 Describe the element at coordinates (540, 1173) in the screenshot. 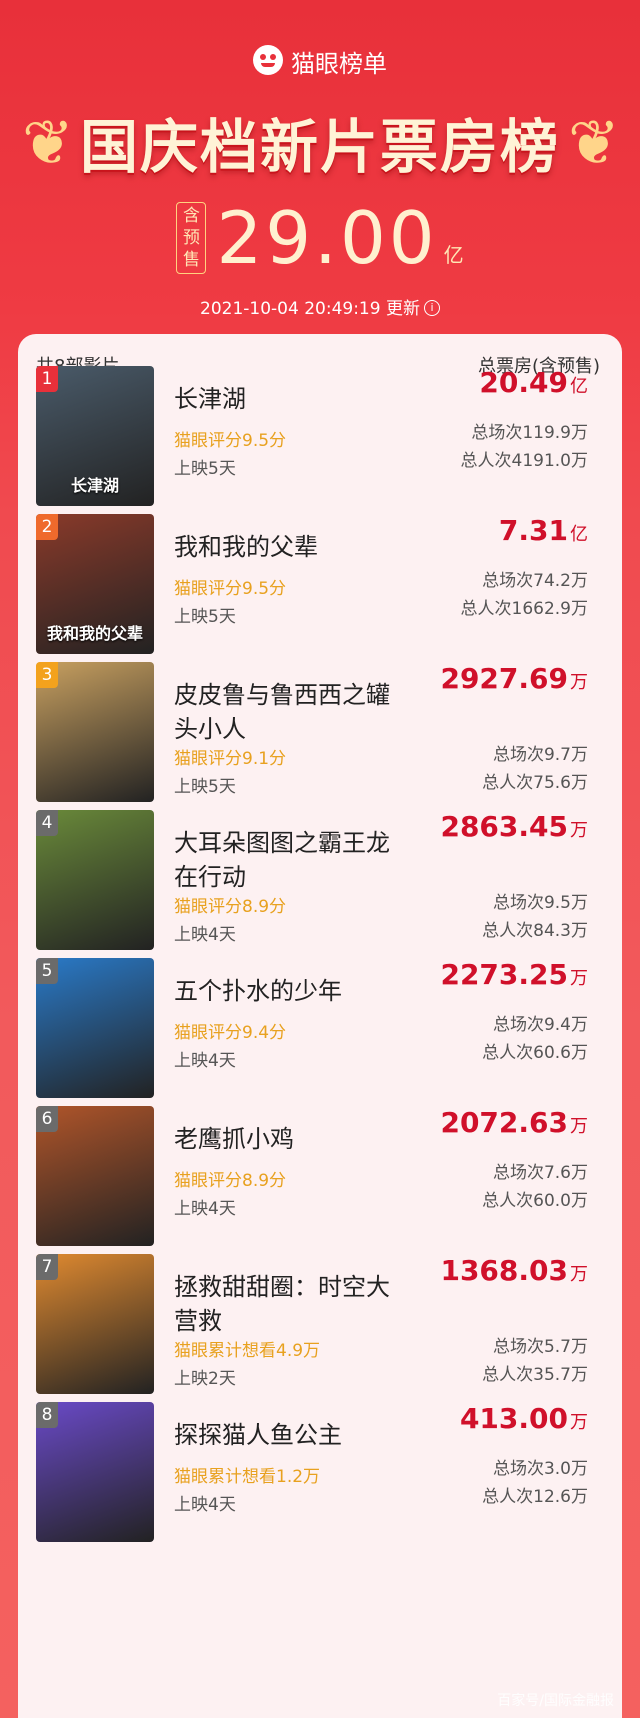

I see `film-shows: 总场次7.6万` at that location.